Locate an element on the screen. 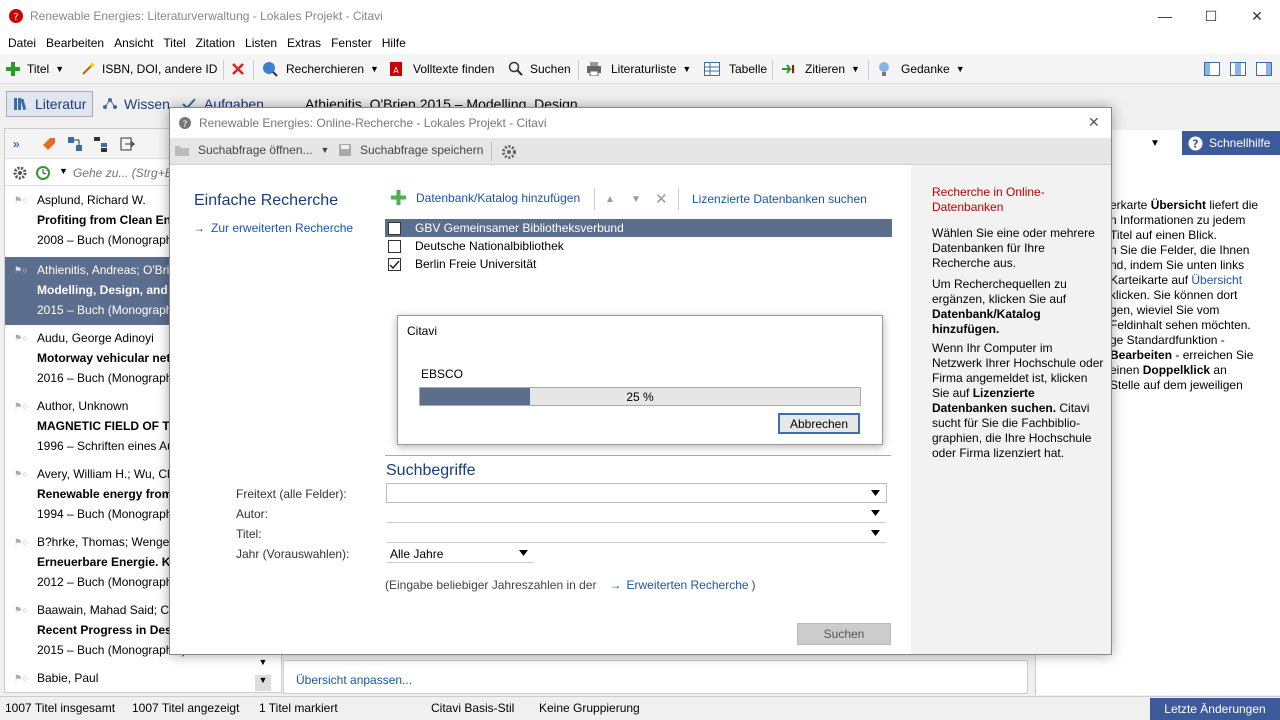  menu-zitation: Zitation is located at coordinates (215, 43).